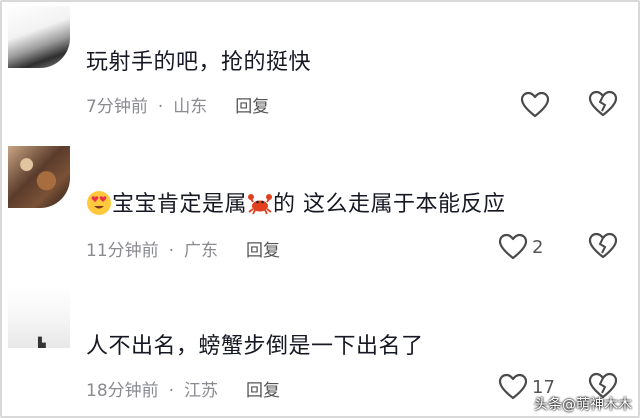 This screenshot has height=418, width=640. I want to click on like-button, so click(555, 105).